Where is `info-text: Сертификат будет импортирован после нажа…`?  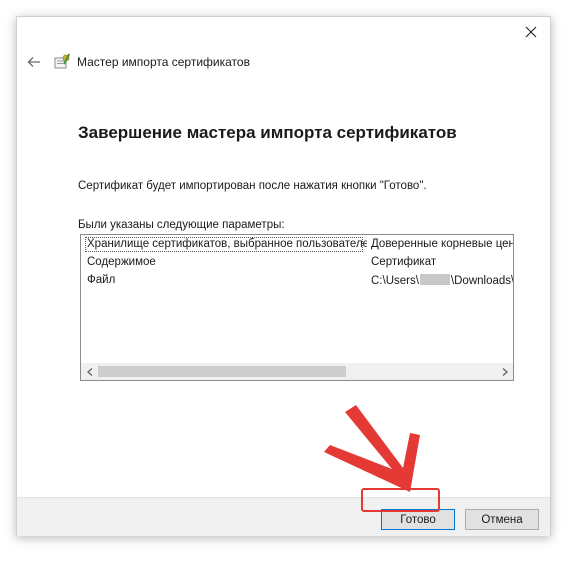 info-text: Сертификат будет импортирован после нажа… is located at coordinates (252, 186).